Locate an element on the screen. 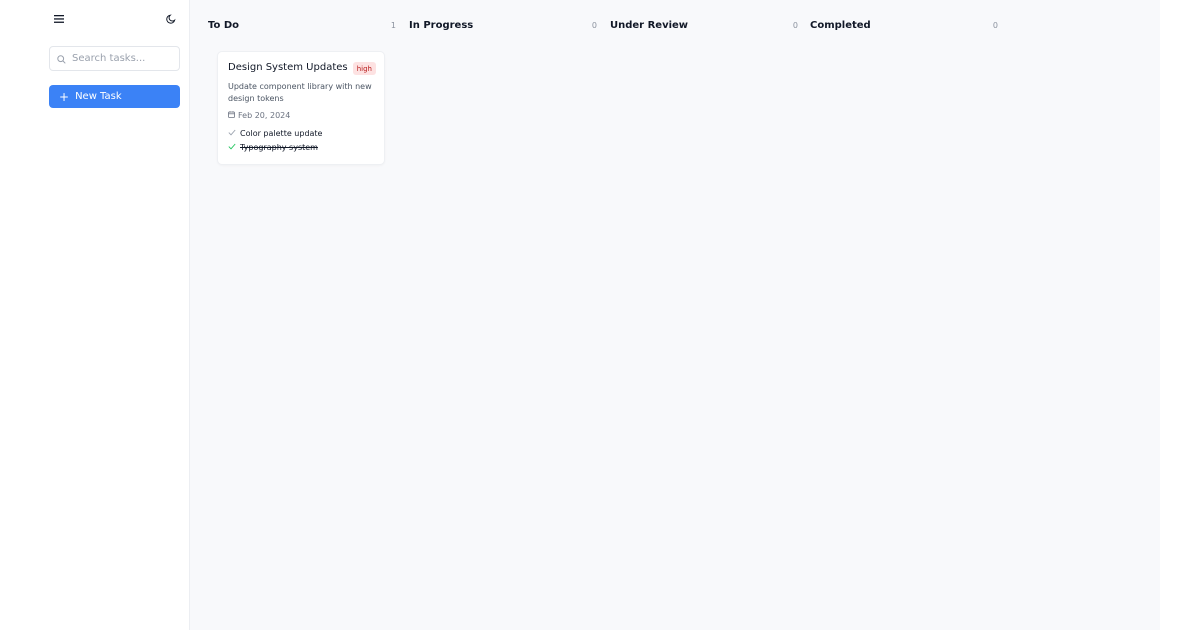  new-task-button: + New Task is located at coordinates (114, 96).